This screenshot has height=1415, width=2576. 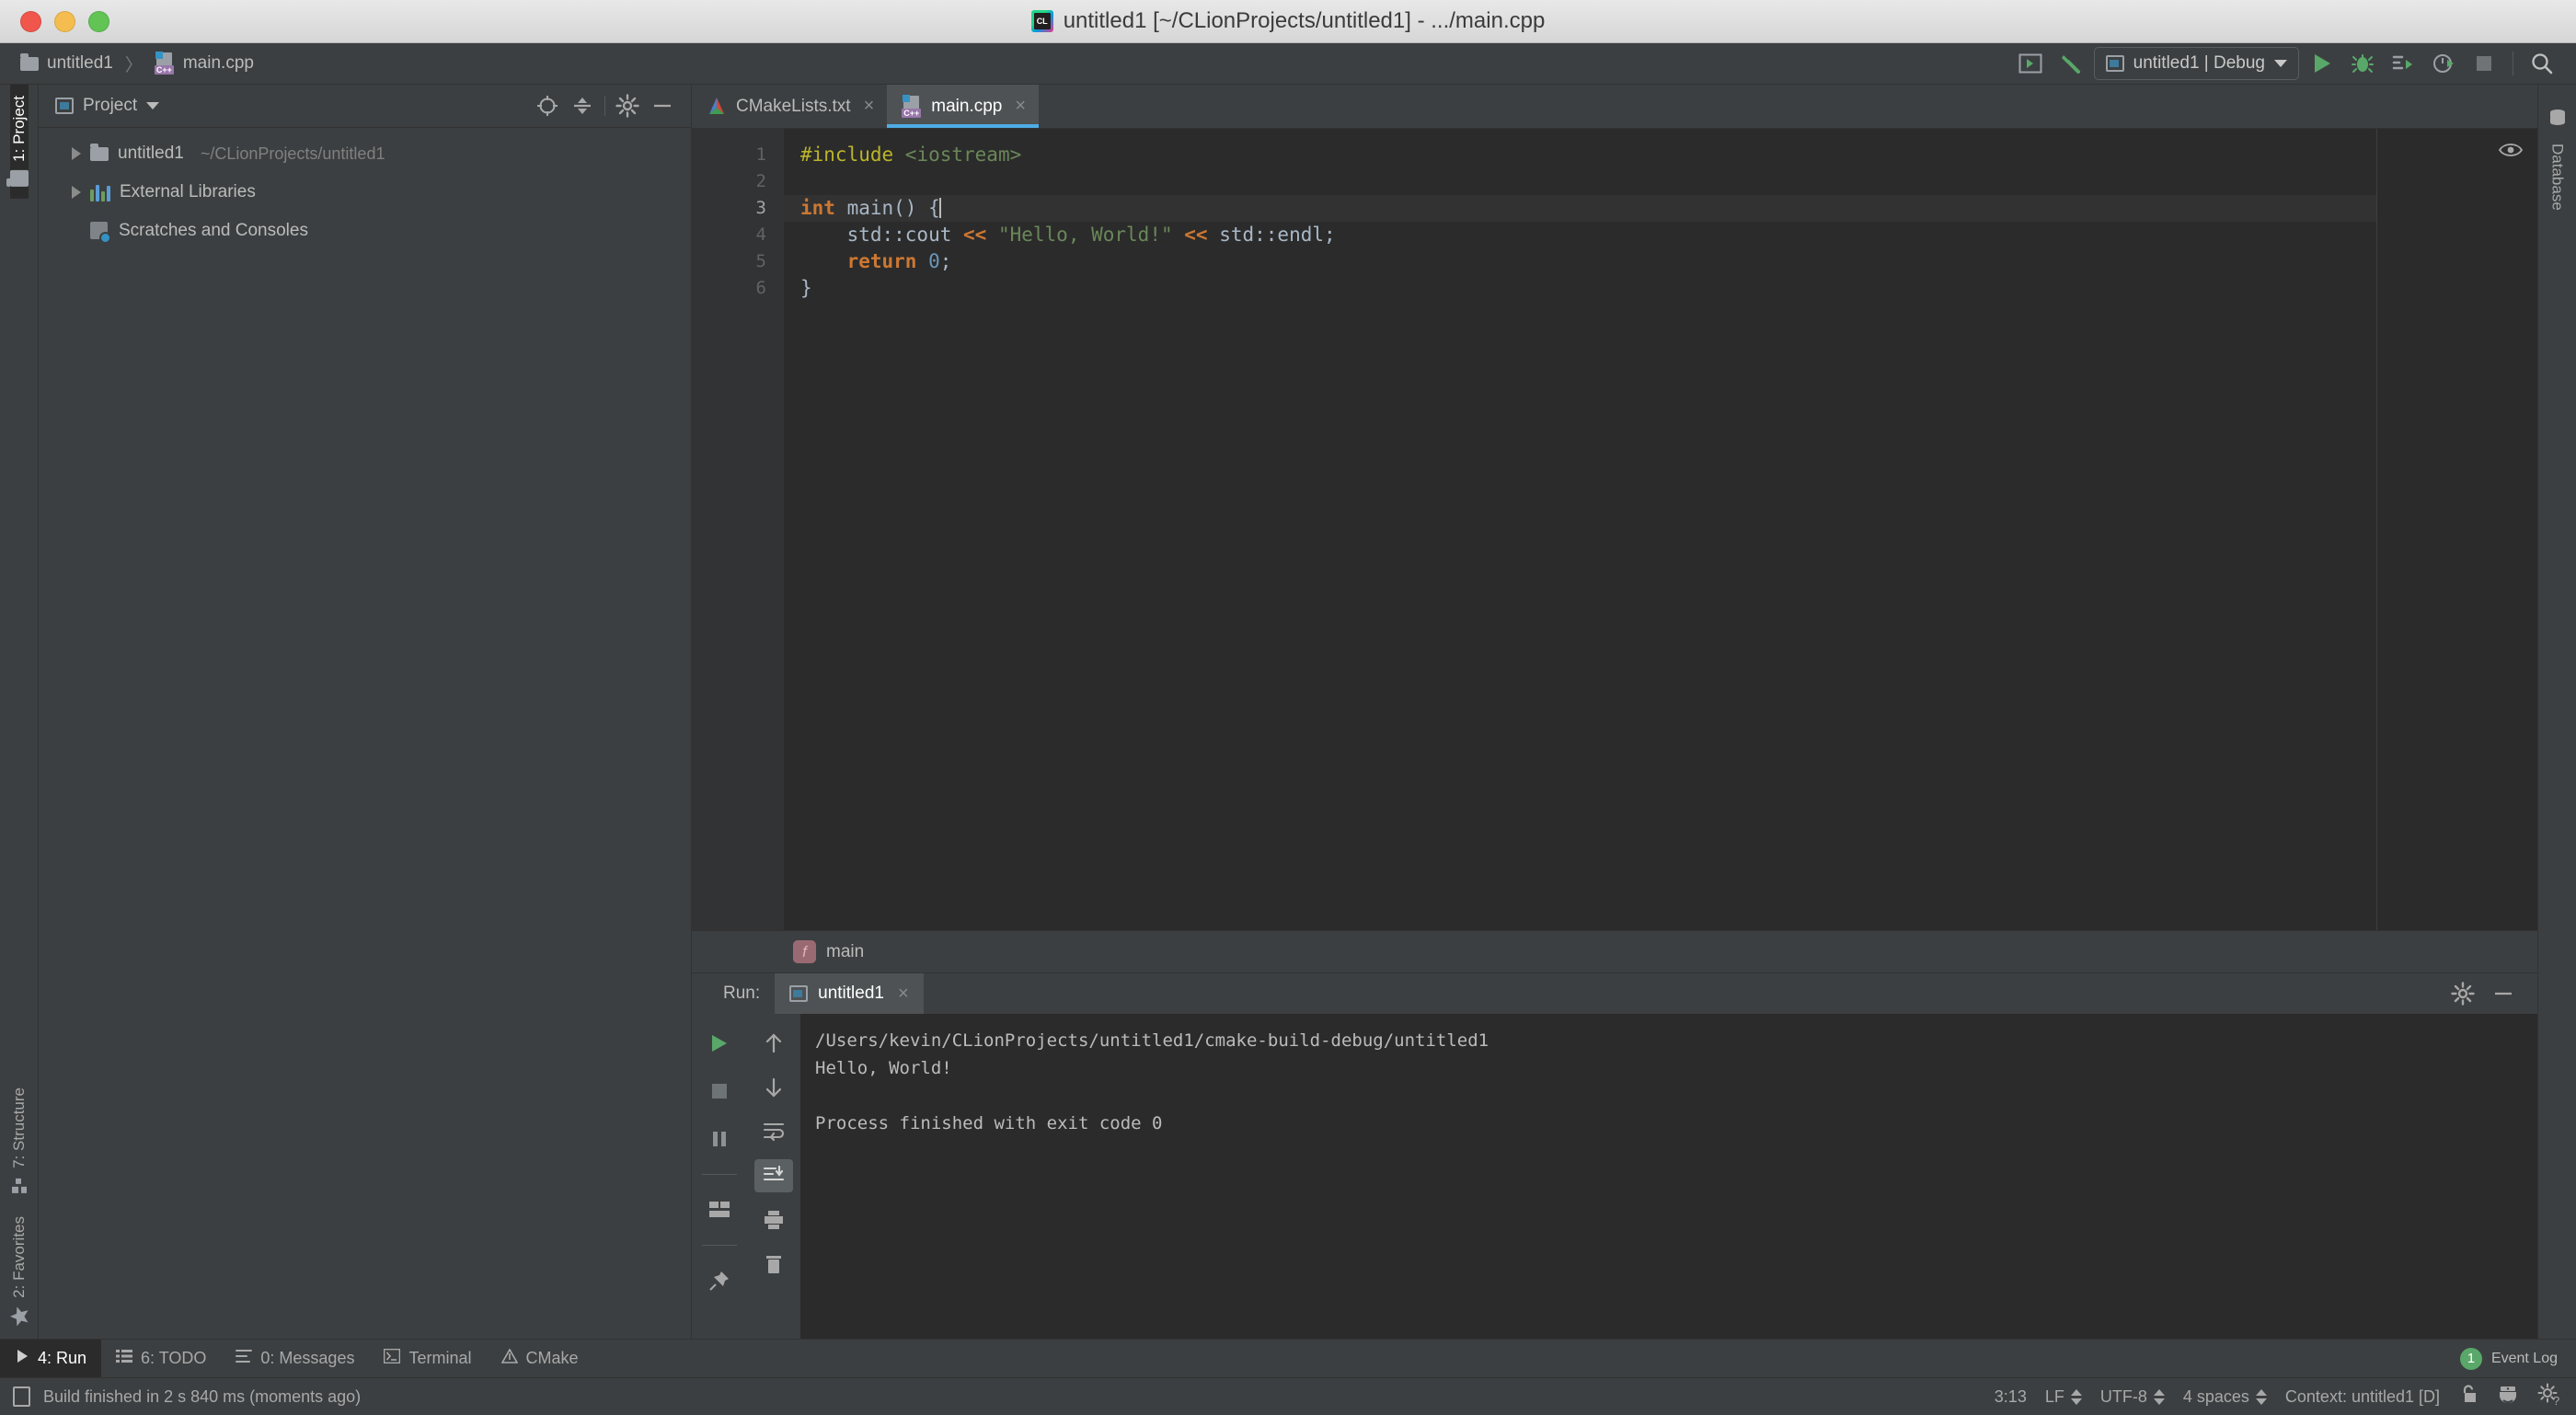 I want to click on run-panel-header: Run: untitled1 ×, so click(x=1614, y=993).